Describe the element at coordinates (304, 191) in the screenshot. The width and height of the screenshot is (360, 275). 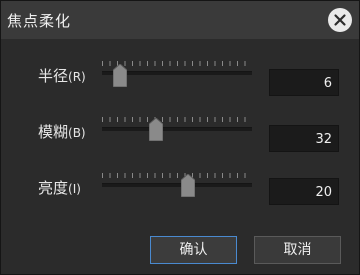
I see `brightness-value-field: 20` at that location.